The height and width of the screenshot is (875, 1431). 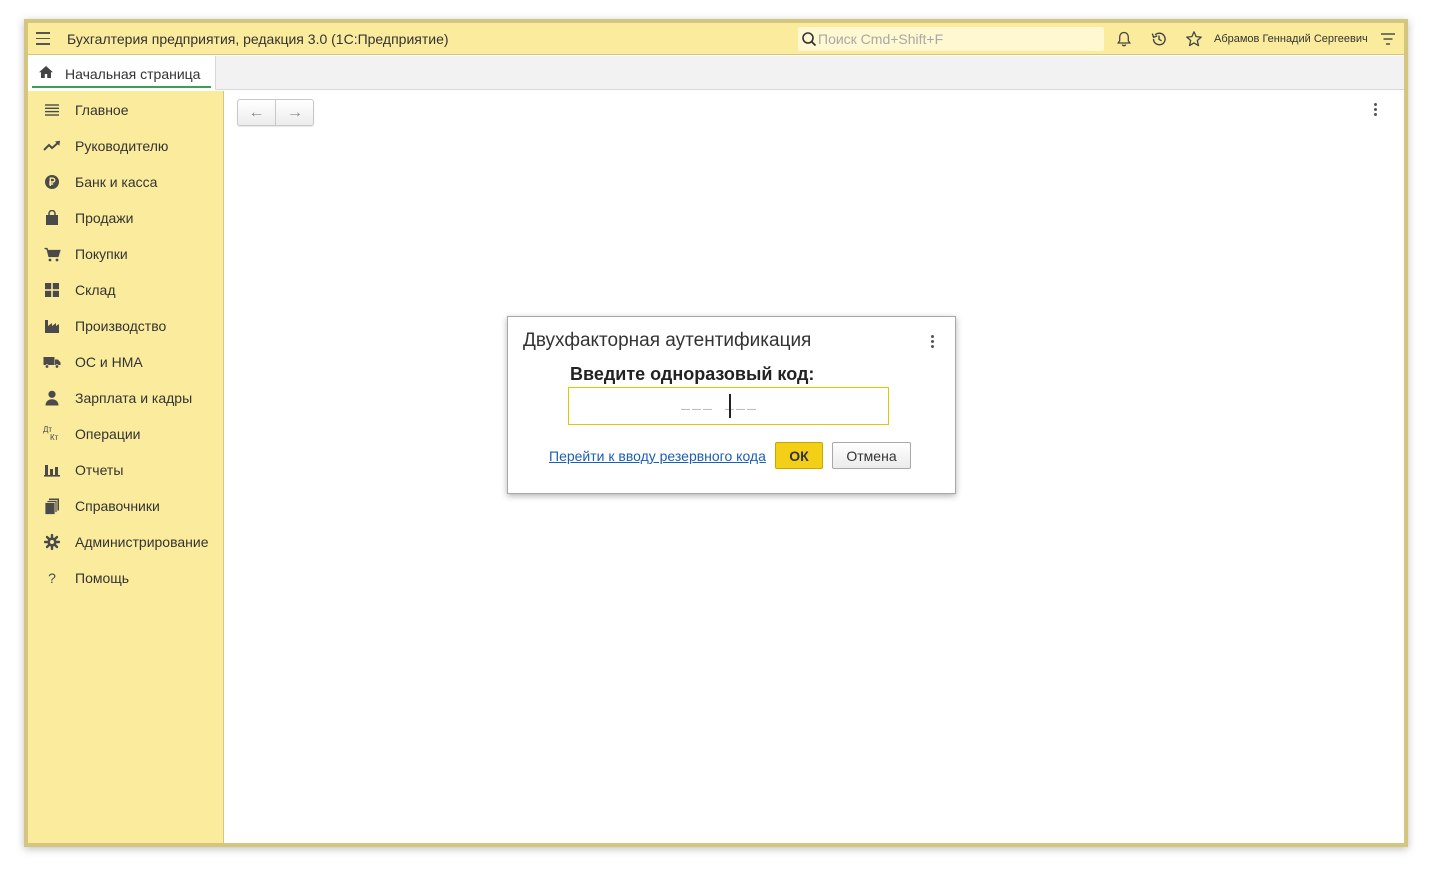 I want to click on otp-code-input: ___ ___, so click(x=728, y=406).